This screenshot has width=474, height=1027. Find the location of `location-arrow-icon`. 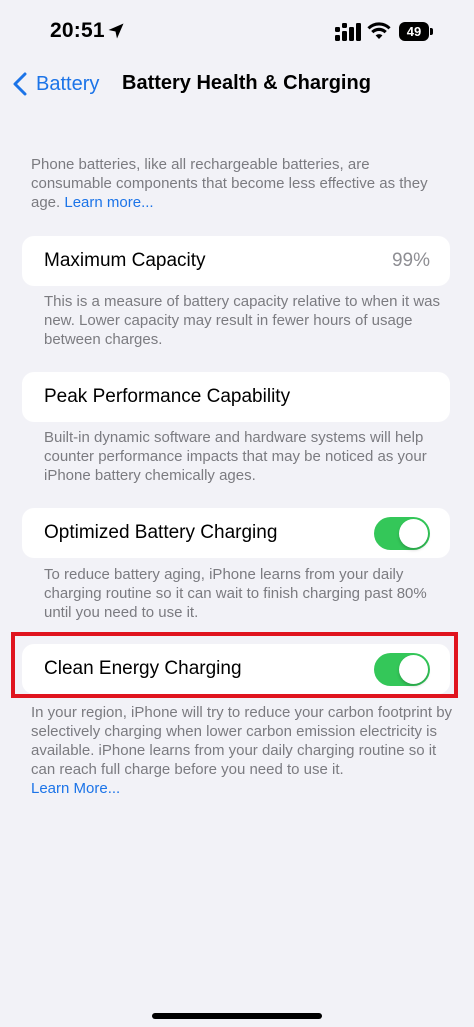

location-arrow-icon is located at coordinates (116, 31).